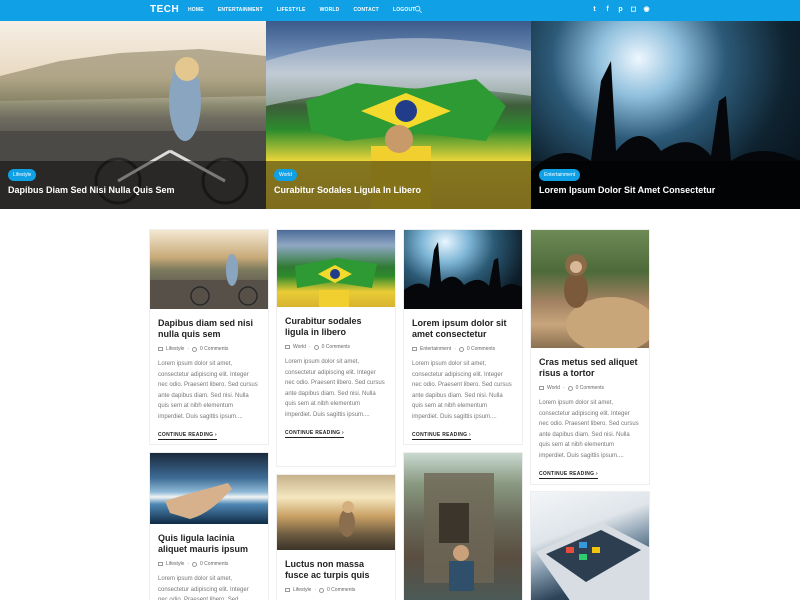  I want to click on cyclist-thumbnail, so click(209, 281).